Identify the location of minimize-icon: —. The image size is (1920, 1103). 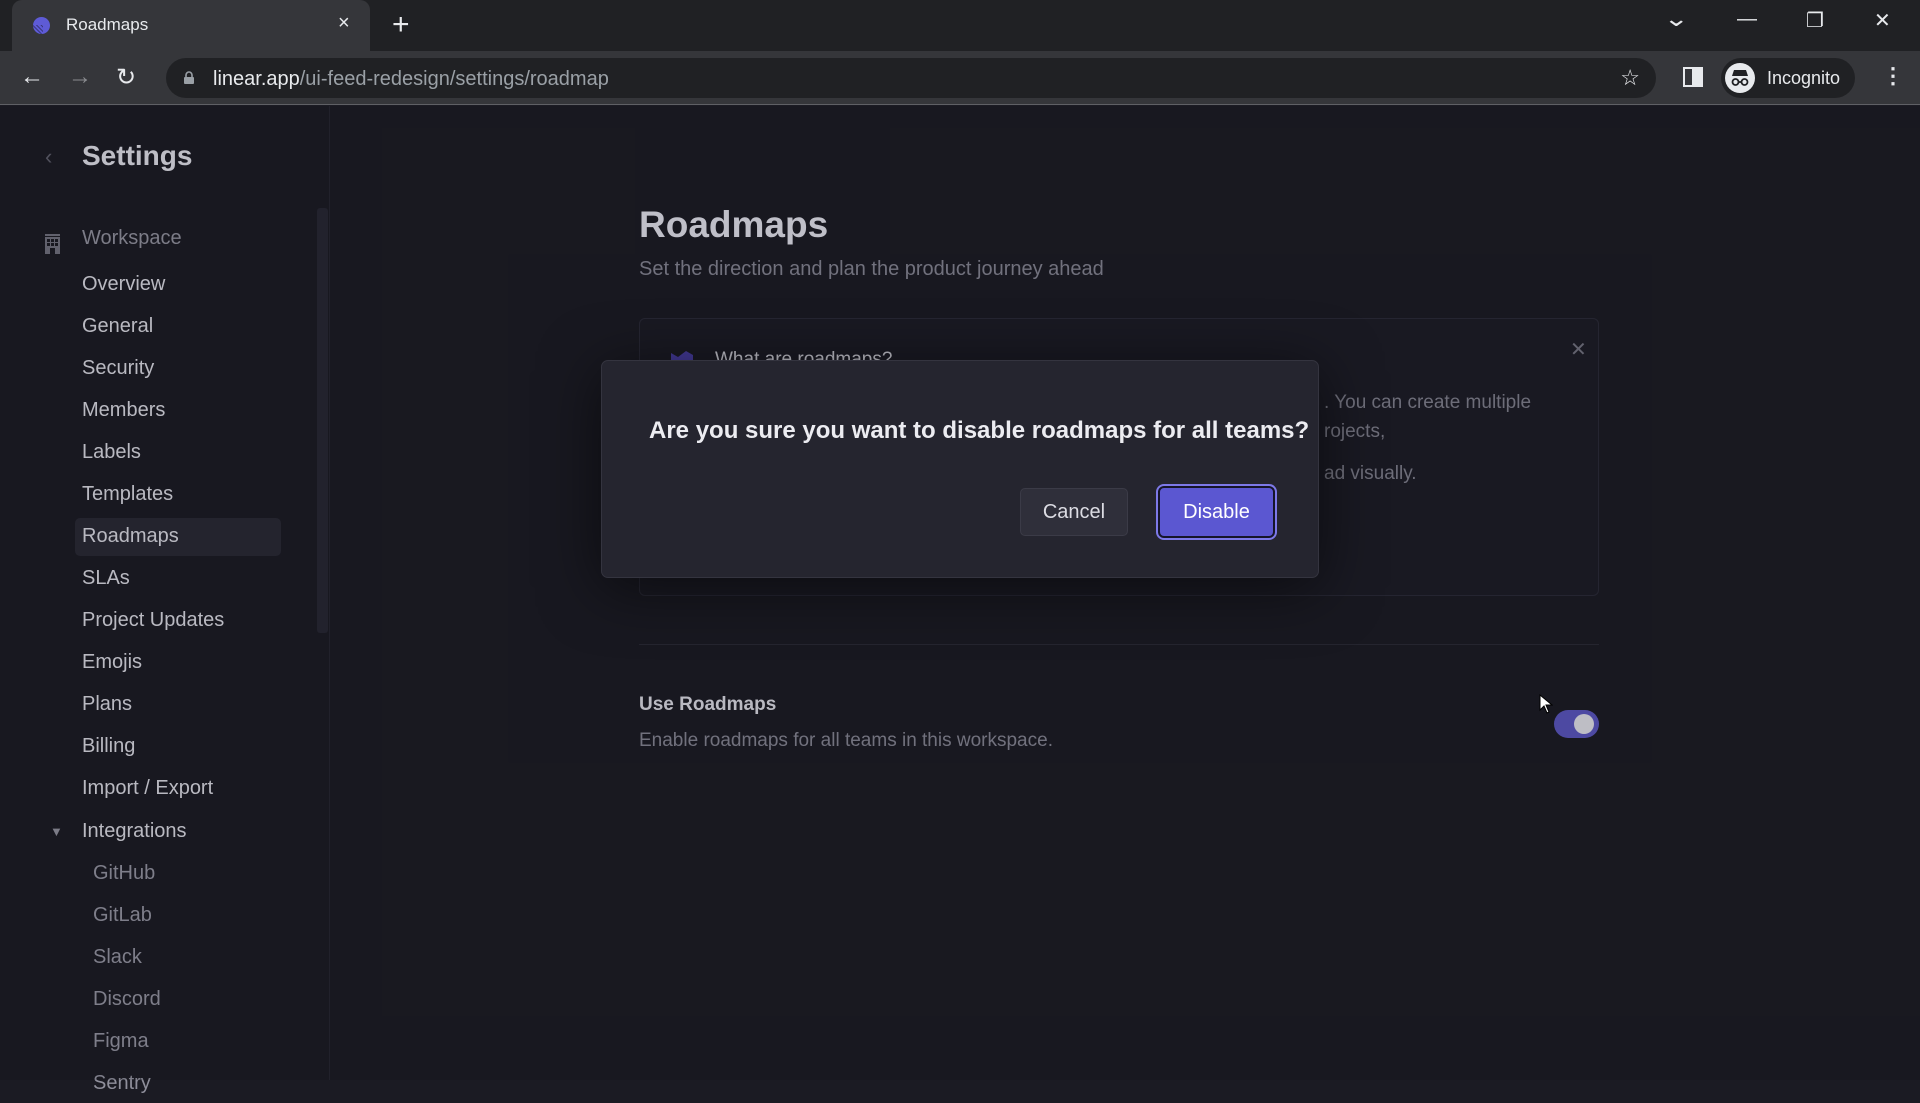
(1747, 19).